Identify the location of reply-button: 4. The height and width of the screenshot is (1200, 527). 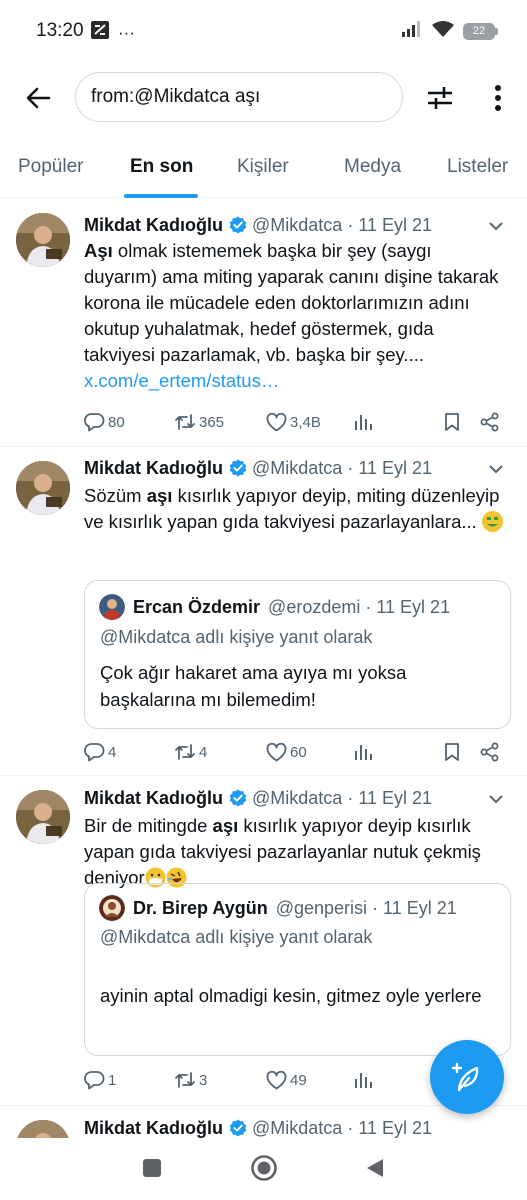
(100, 752).